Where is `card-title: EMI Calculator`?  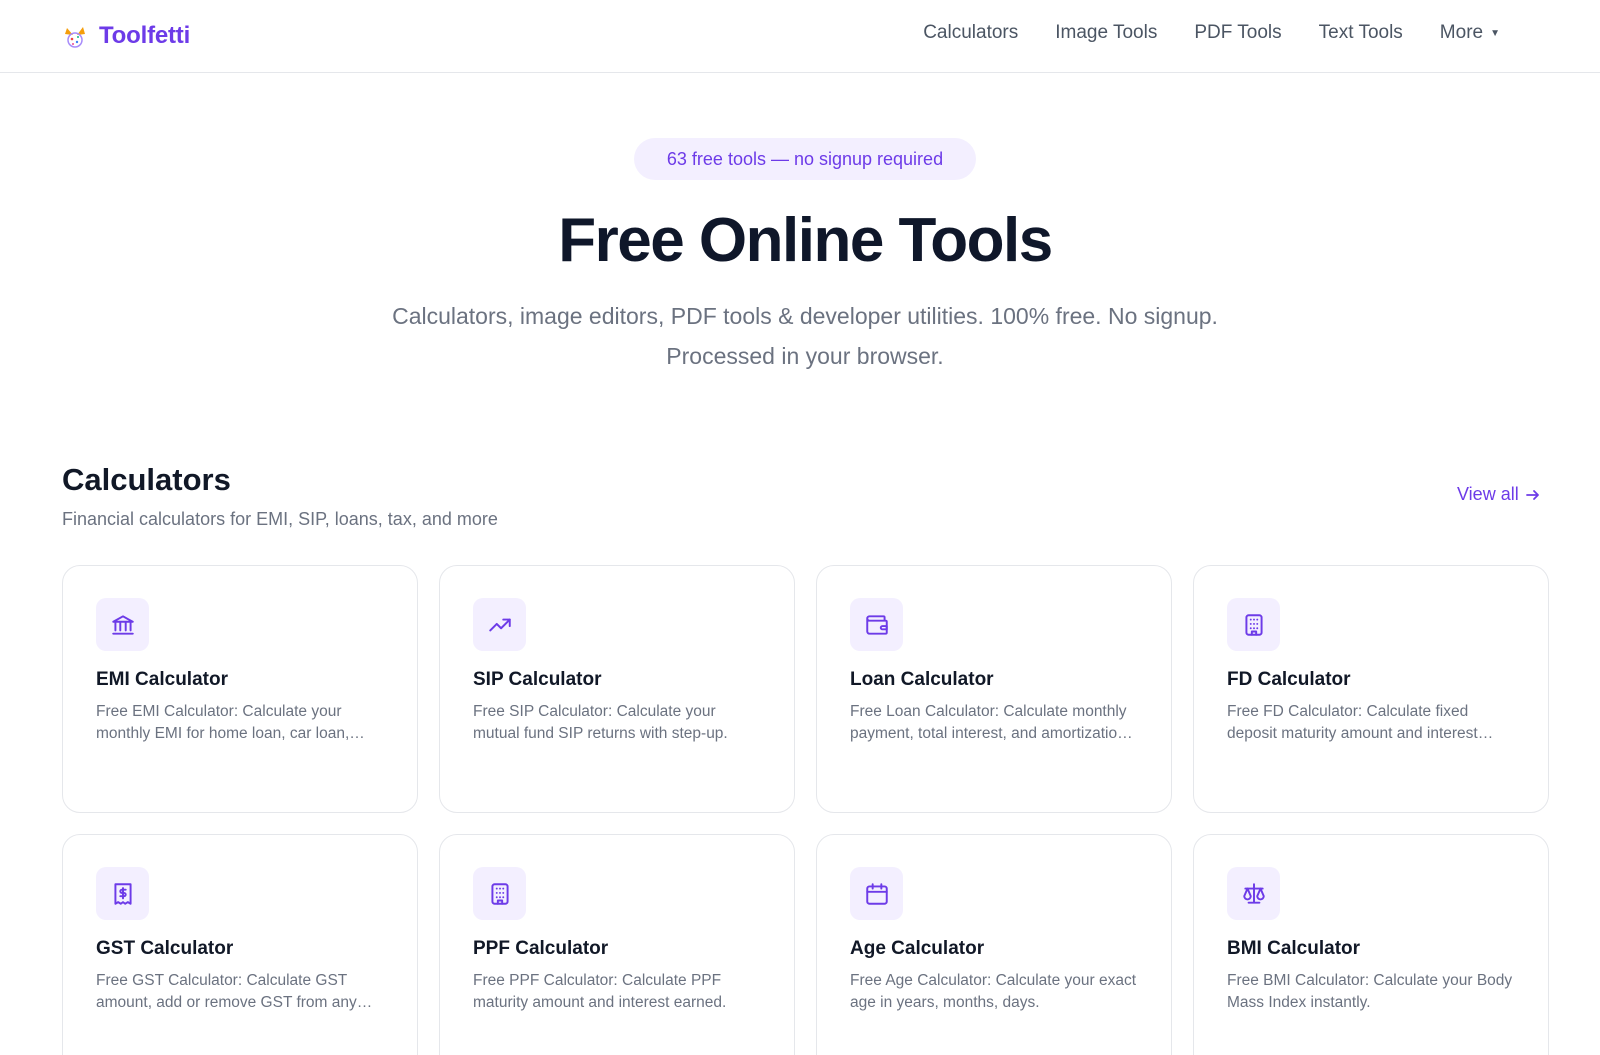
card-title: EMI Calculator is located at coordinates (162, 679).